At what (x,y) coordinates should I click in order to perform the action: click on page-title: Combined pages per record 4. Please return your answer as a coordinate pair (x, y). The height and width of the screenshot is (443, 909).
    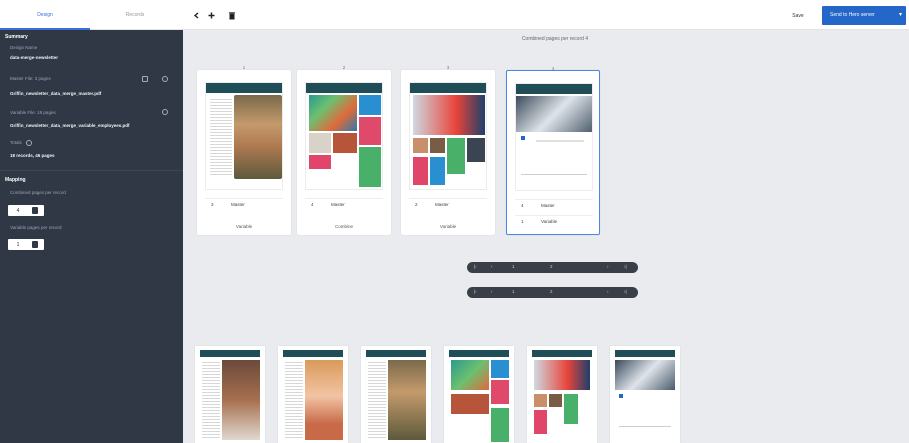
    Looking at the image, I should click on (555, 39).